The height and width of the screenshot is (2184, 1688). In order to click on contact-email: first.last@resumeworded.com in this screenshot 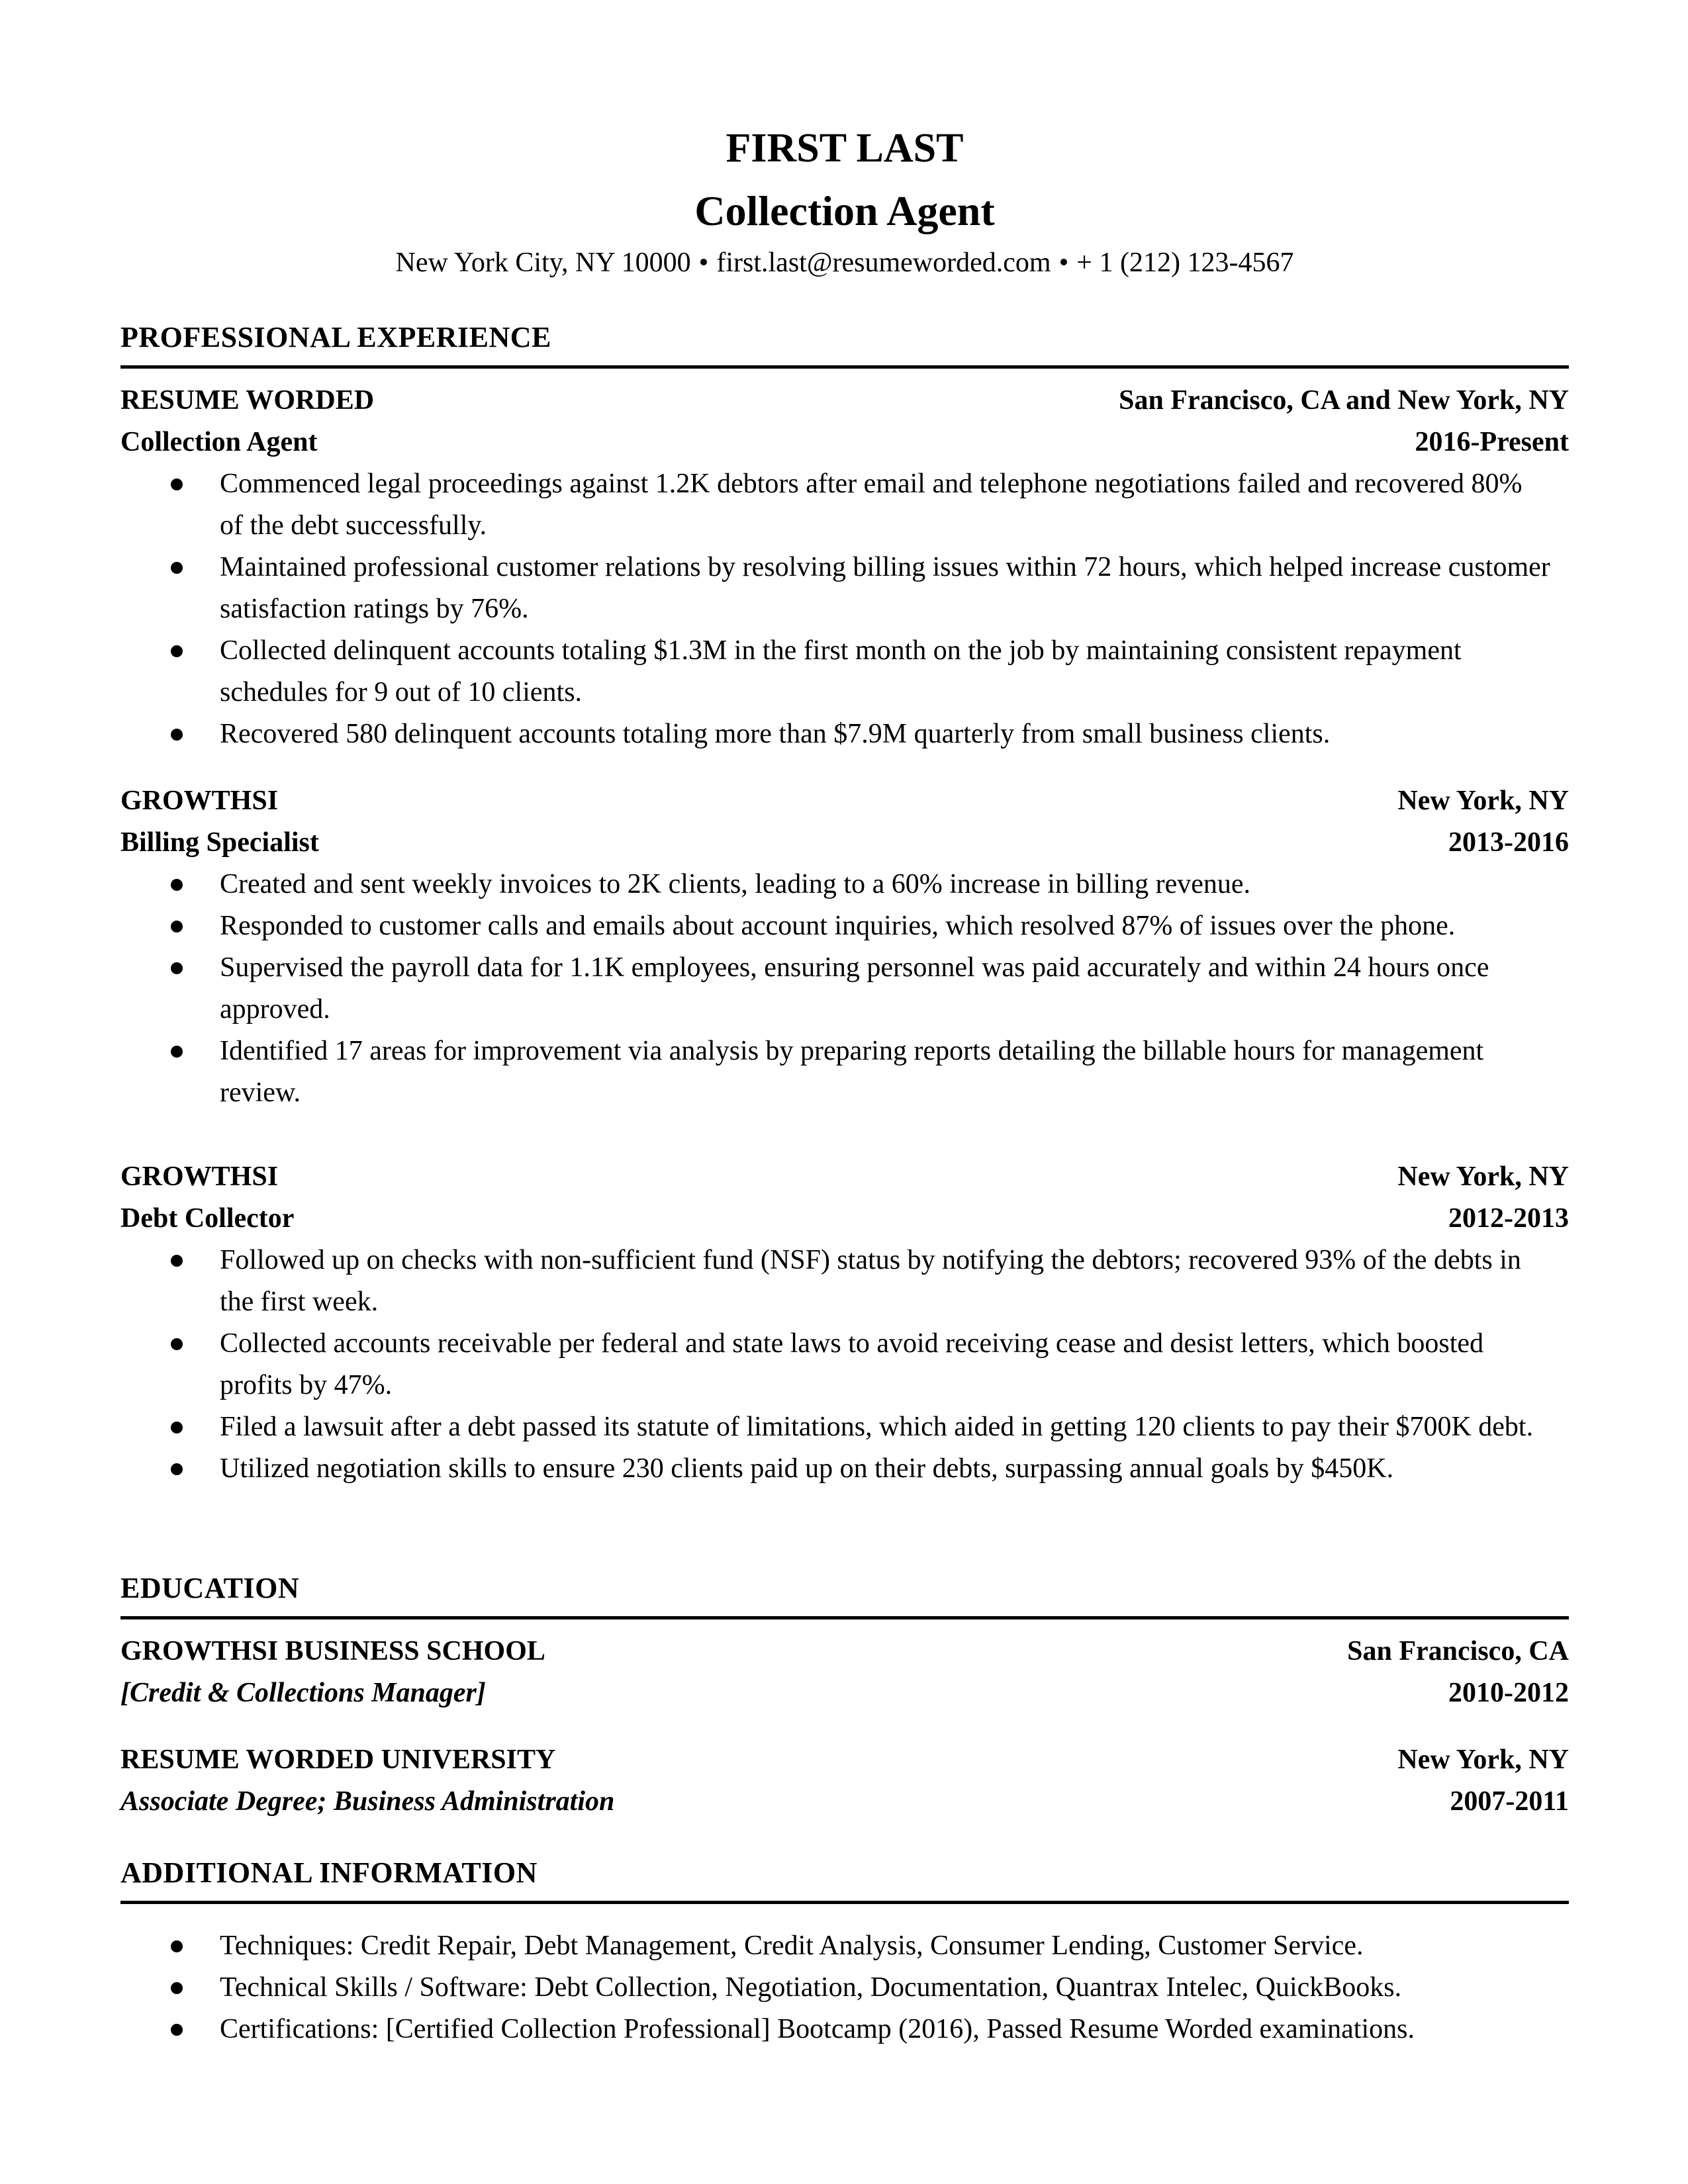, I will do `click(883, 263)`.